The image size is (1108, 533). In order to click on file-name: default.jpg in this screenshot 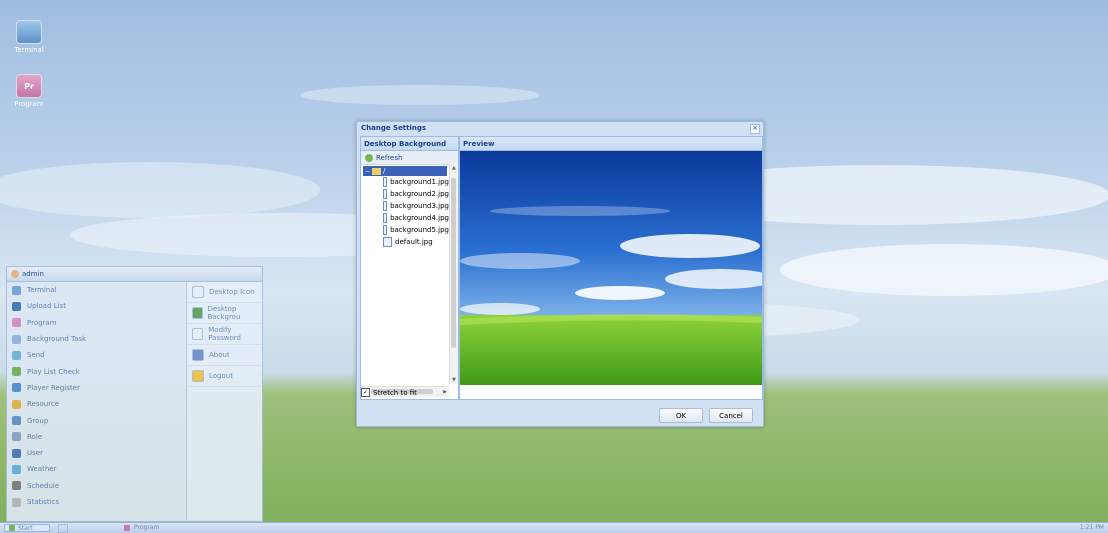, I will do `click(414, 242)`.